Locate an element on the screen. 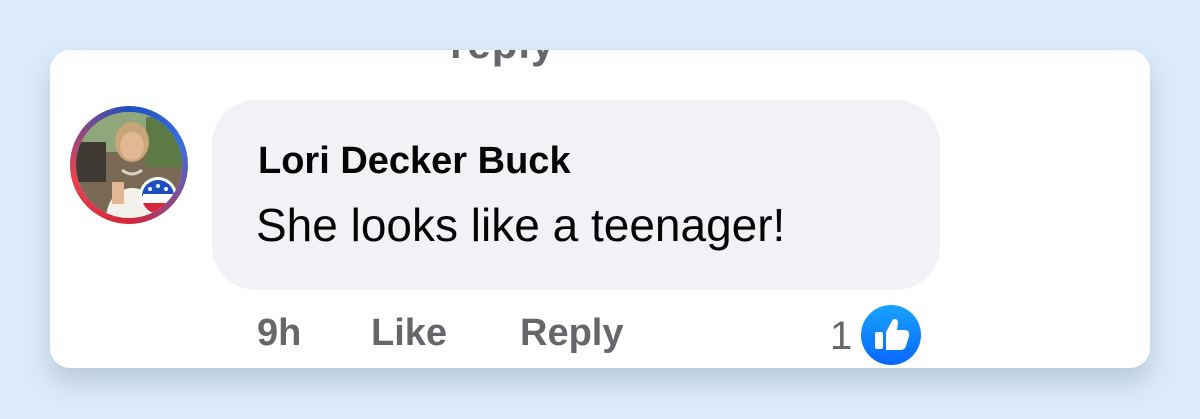 The image size is (1200, 419). like-button: Like is located at coordinates (409, 333).